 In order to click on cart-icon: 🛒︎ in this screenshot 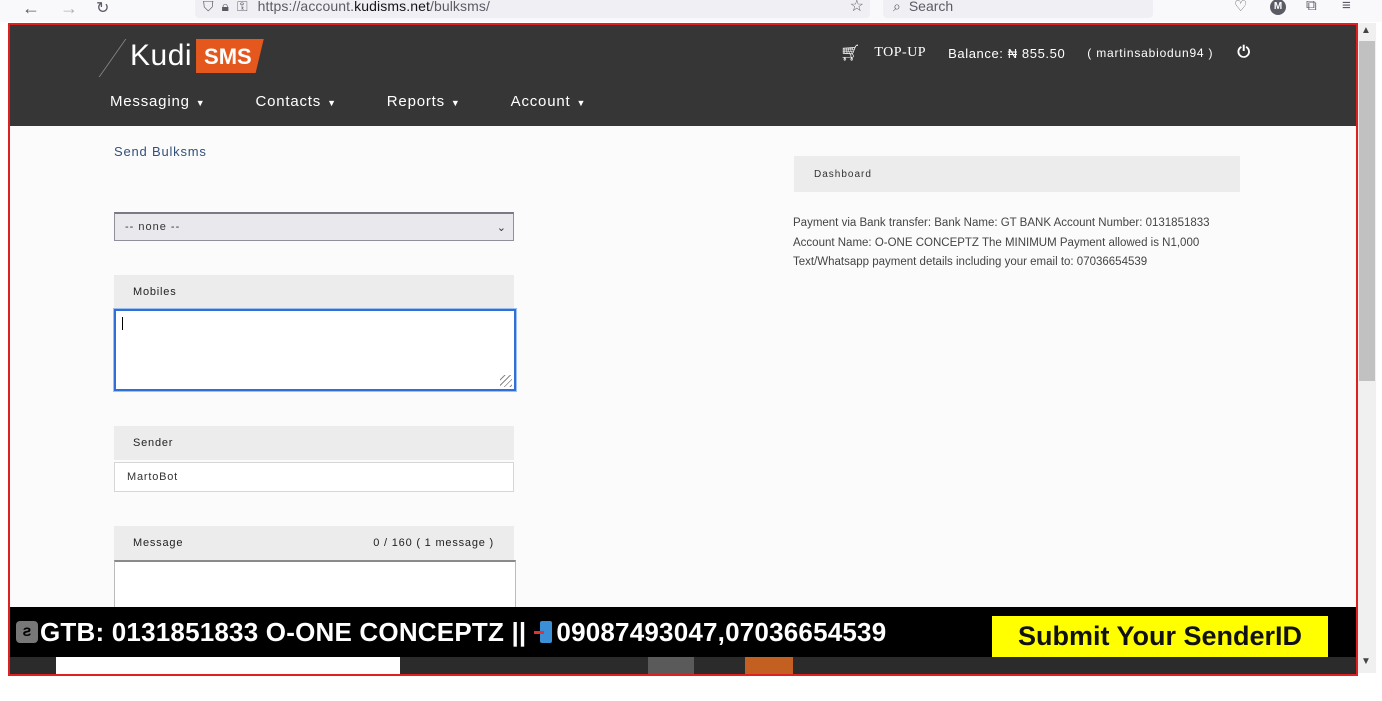, I will do `click(850, 53)`.